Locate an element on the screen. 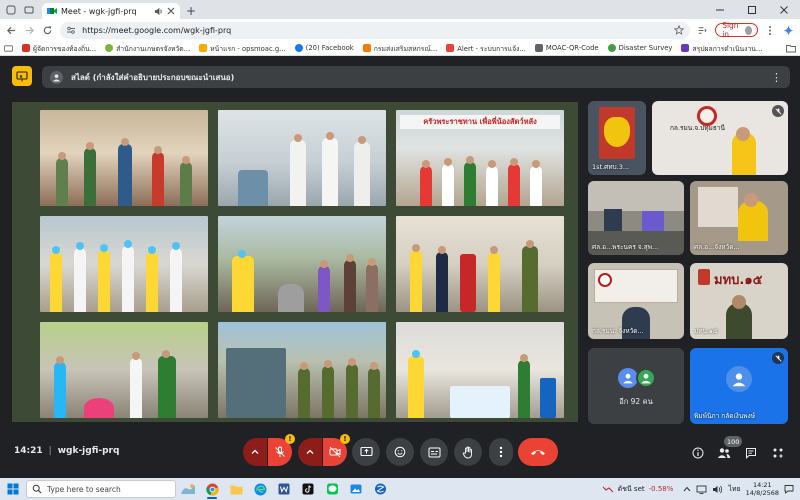  participant-tile: มทบ.๑๕ มทบ.๑๕ is located at coordinates (739, 301).